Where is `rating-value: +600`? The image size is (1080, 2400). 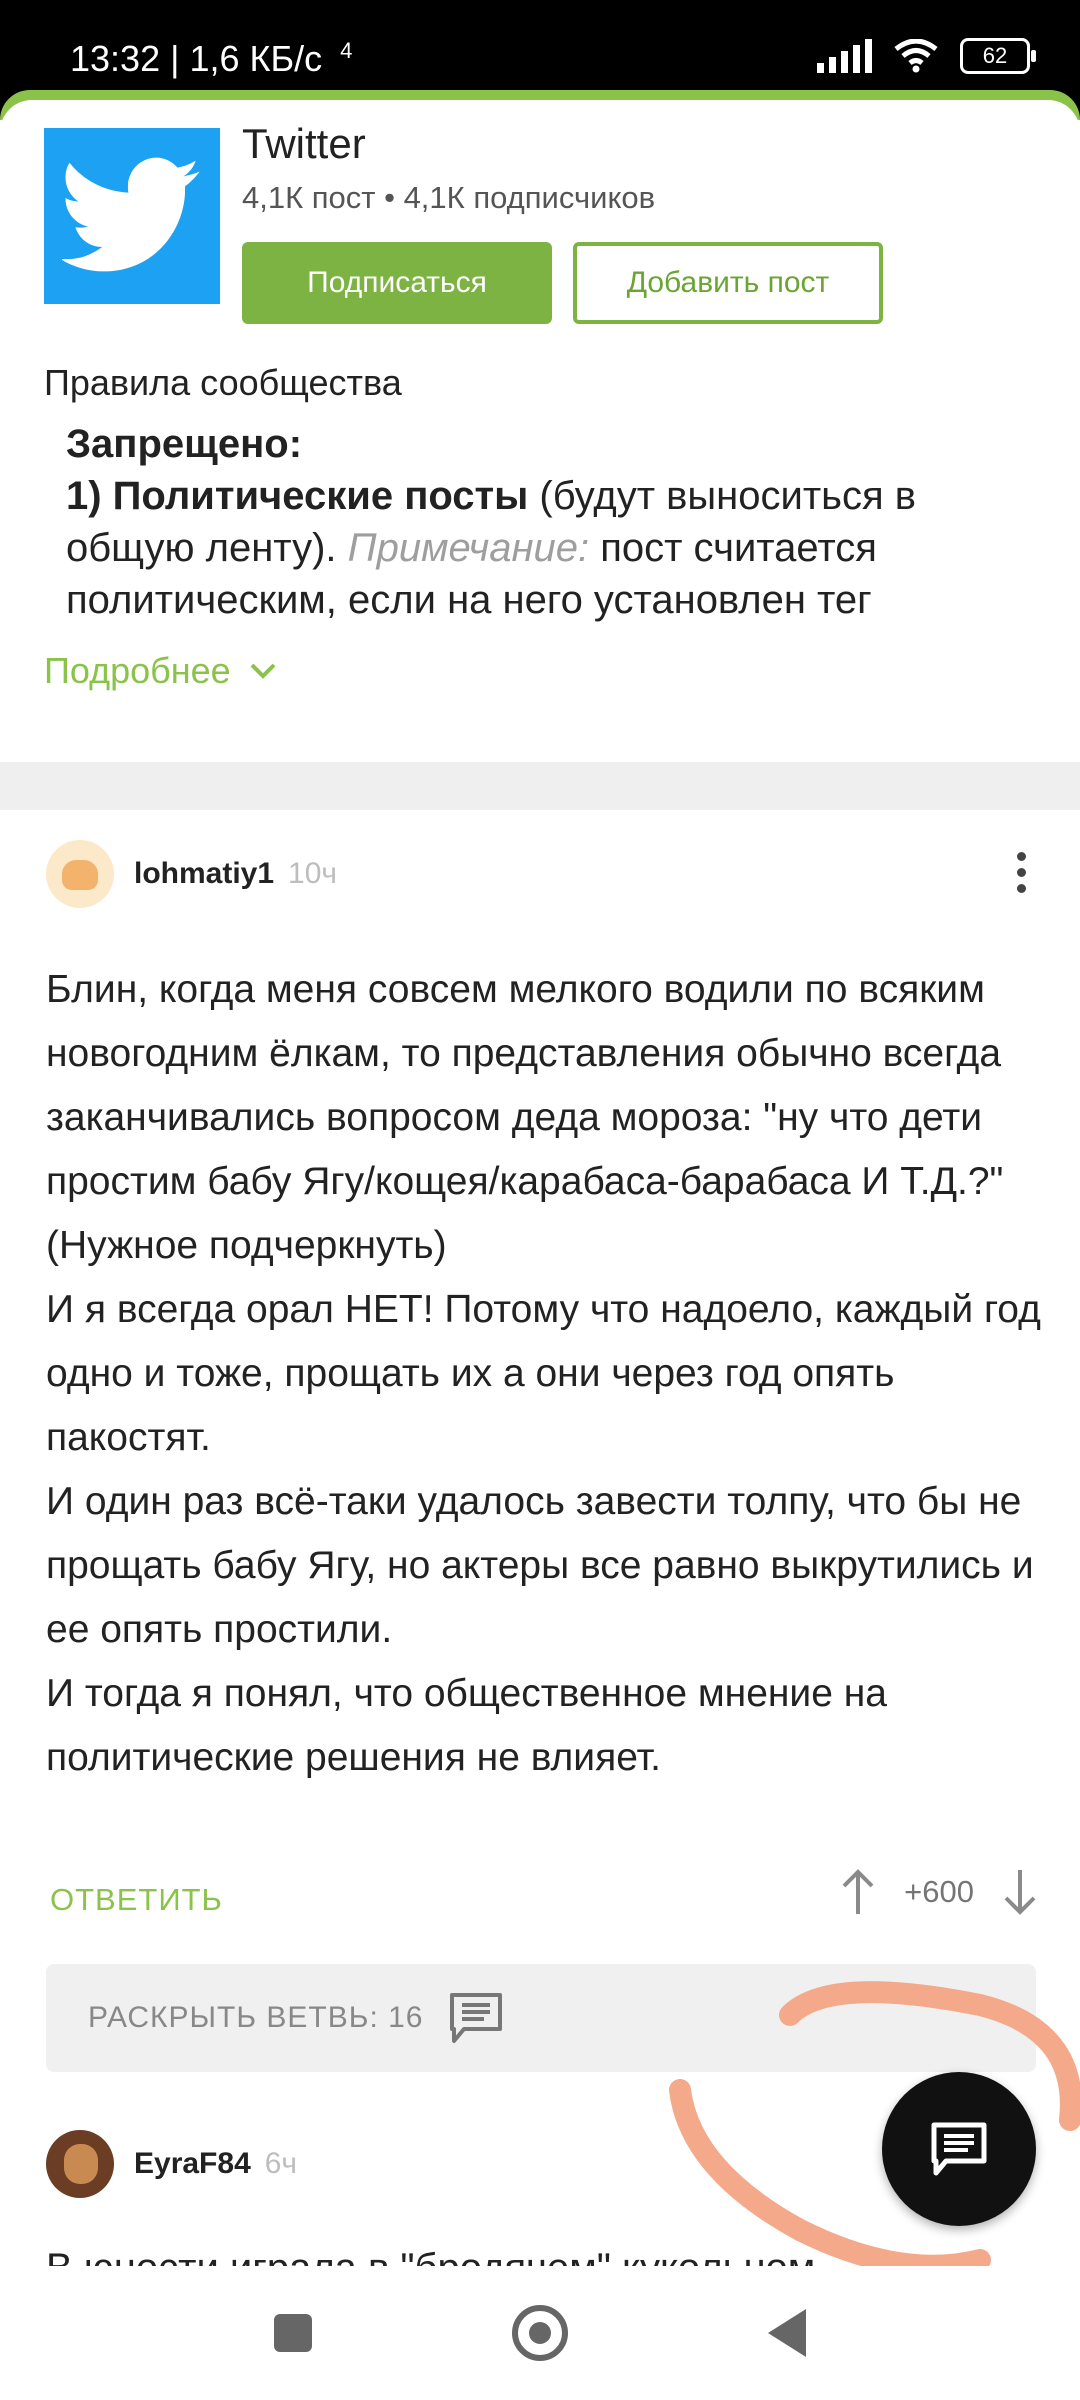
rating-value: +600 is located at coordinates (939, 1891).